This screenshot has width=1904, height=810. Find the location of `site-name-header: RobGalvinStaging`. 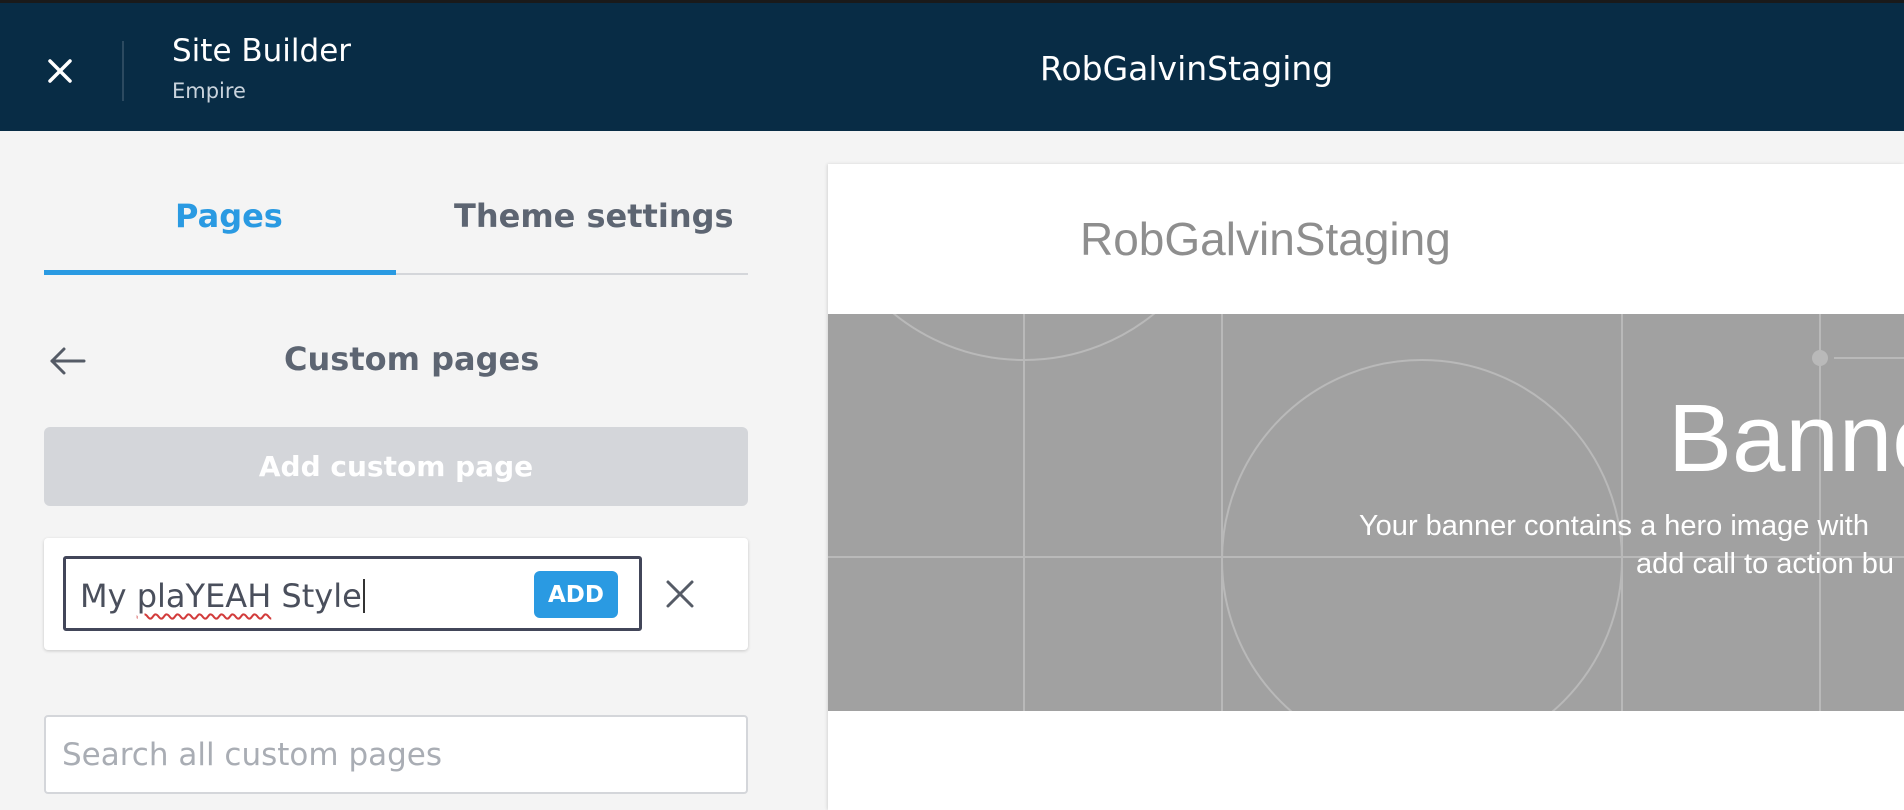

site-name-header: RobGalvinStaging is located at coordinates (1187, 68).